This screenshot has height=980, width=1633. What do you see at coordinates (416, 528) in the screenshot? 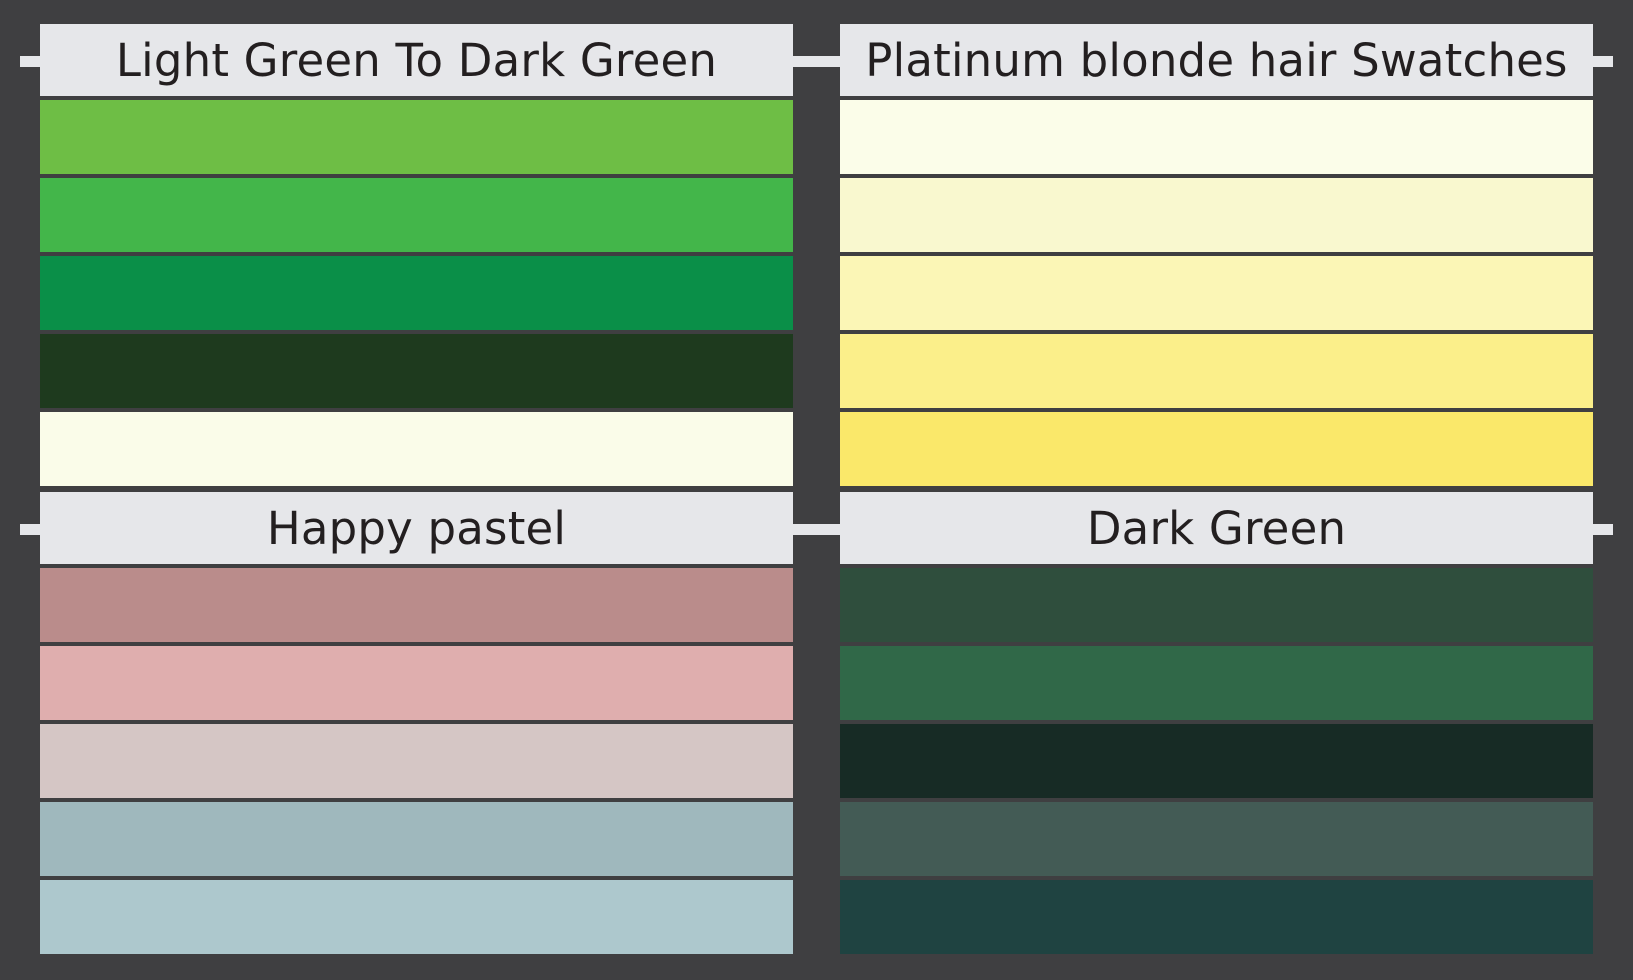
I see `panel-title: Happy pastel` at bounding box center [416, 528].